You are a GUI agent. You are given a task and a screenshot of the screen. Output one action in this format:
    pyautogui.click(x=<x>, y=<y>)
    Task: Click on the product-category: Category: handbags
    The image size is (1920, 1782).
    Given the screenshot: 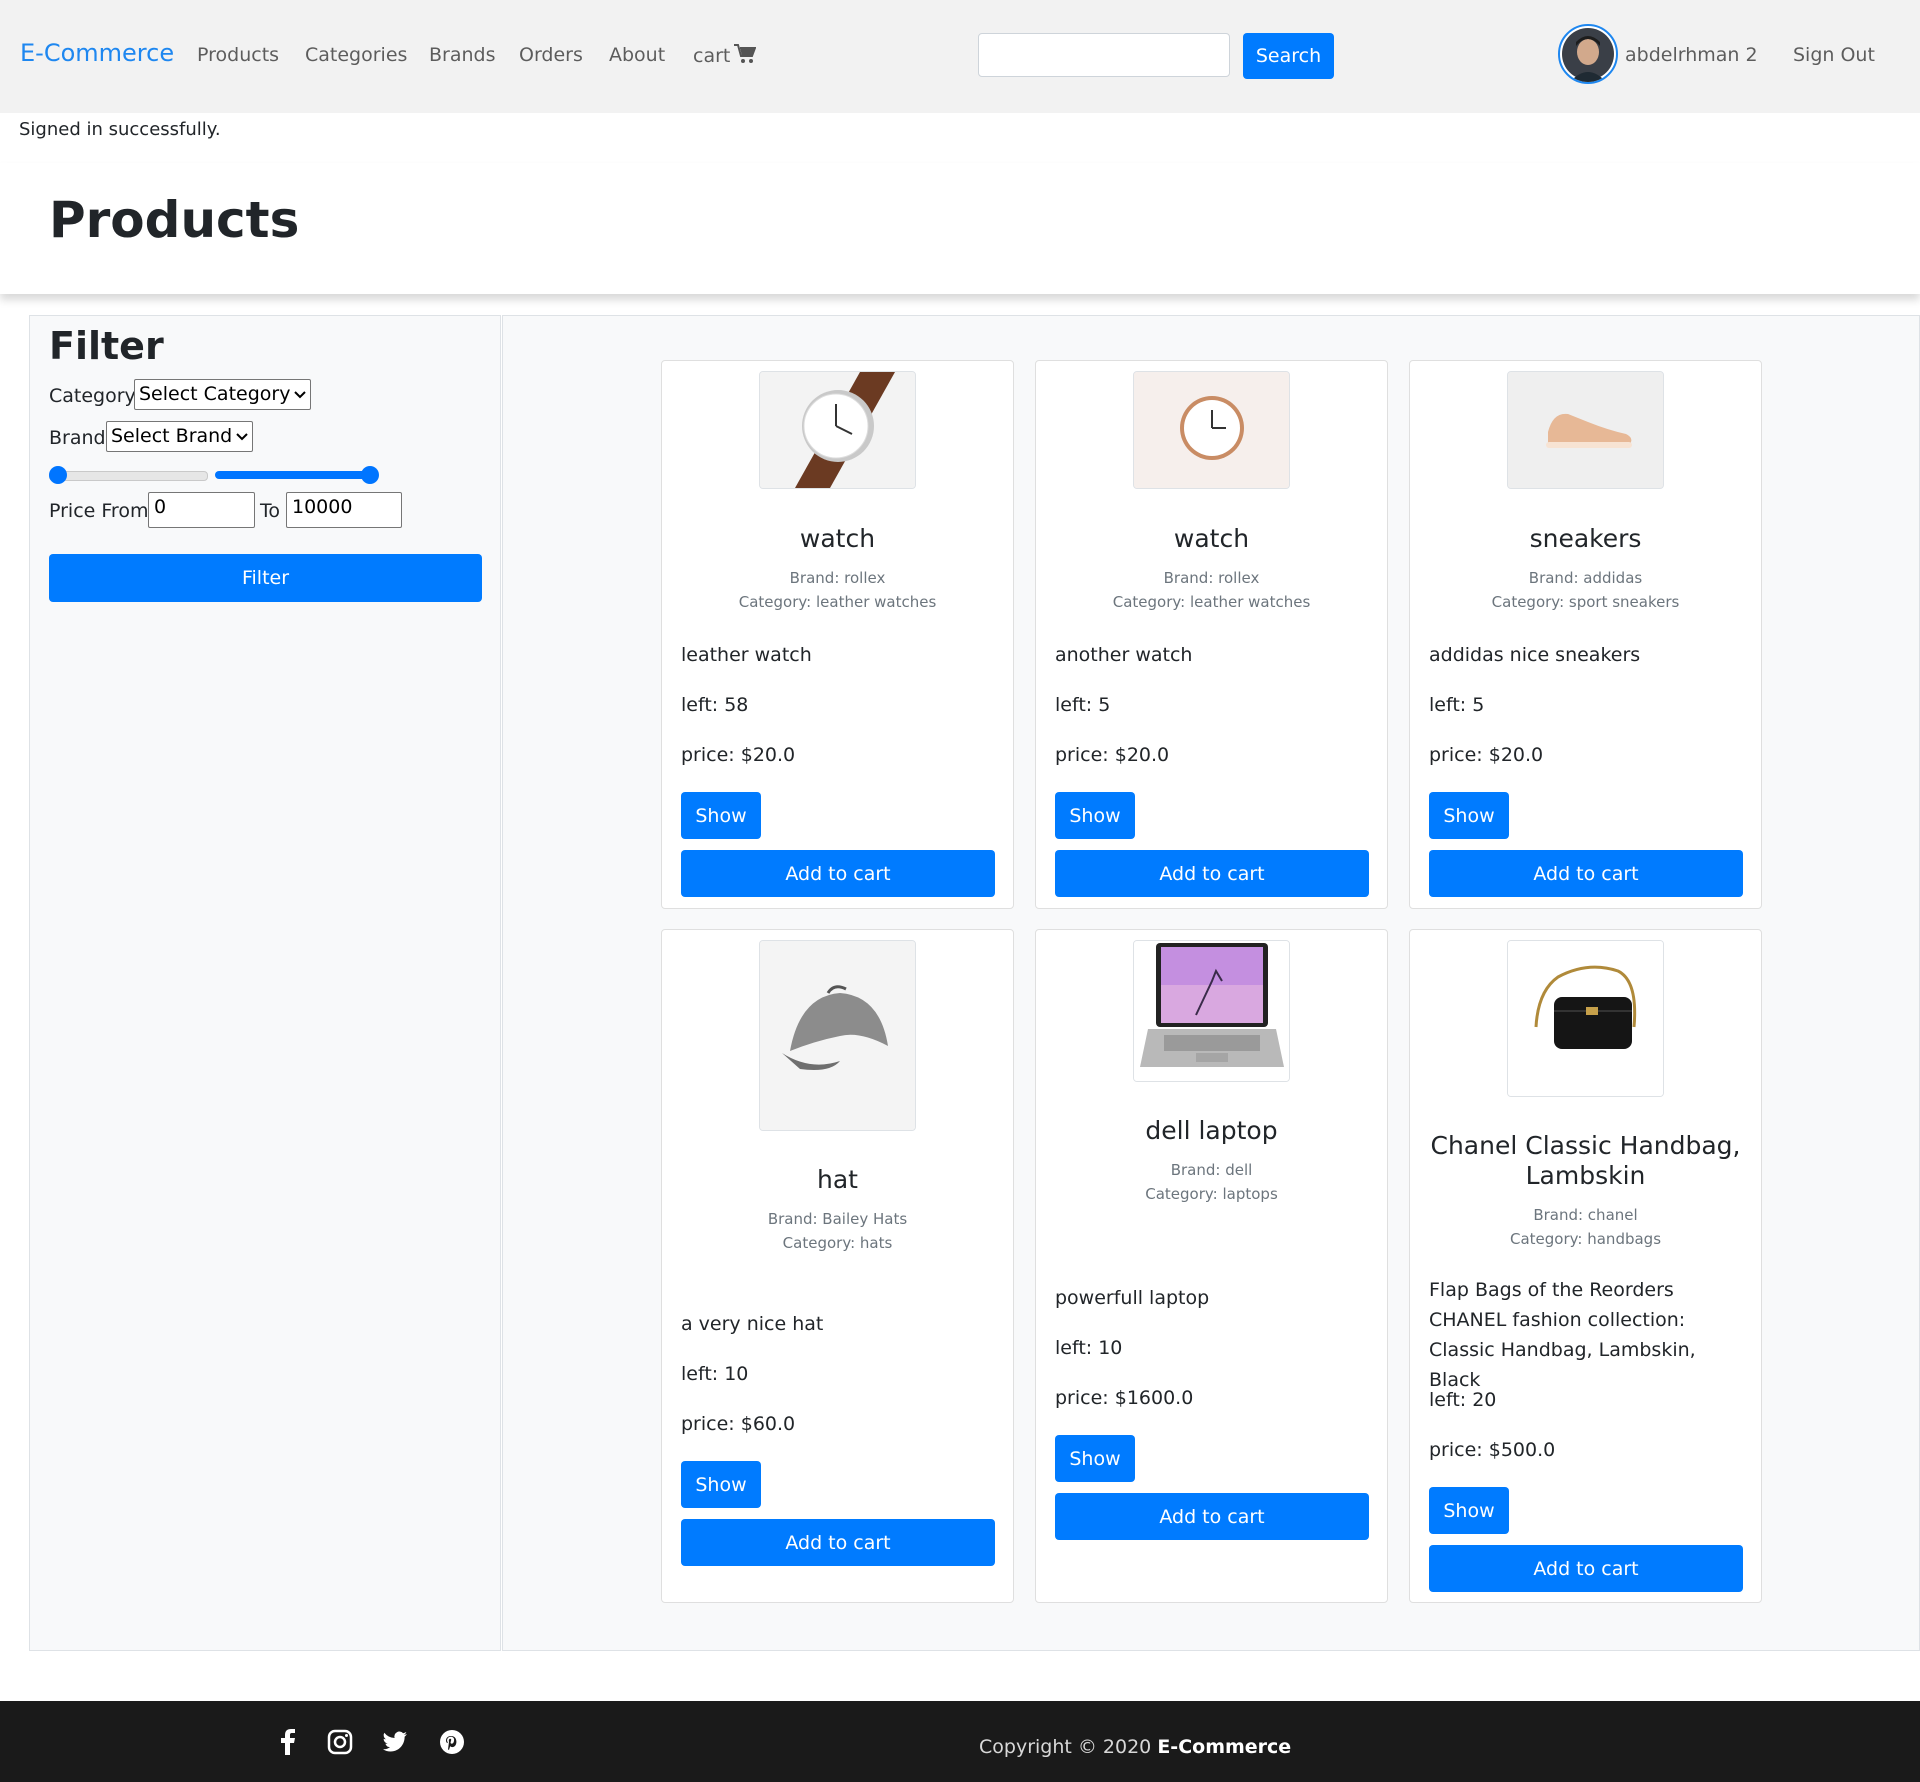 What is the action you would take?
    pyautogui.click(x=1585, y=1239)
    